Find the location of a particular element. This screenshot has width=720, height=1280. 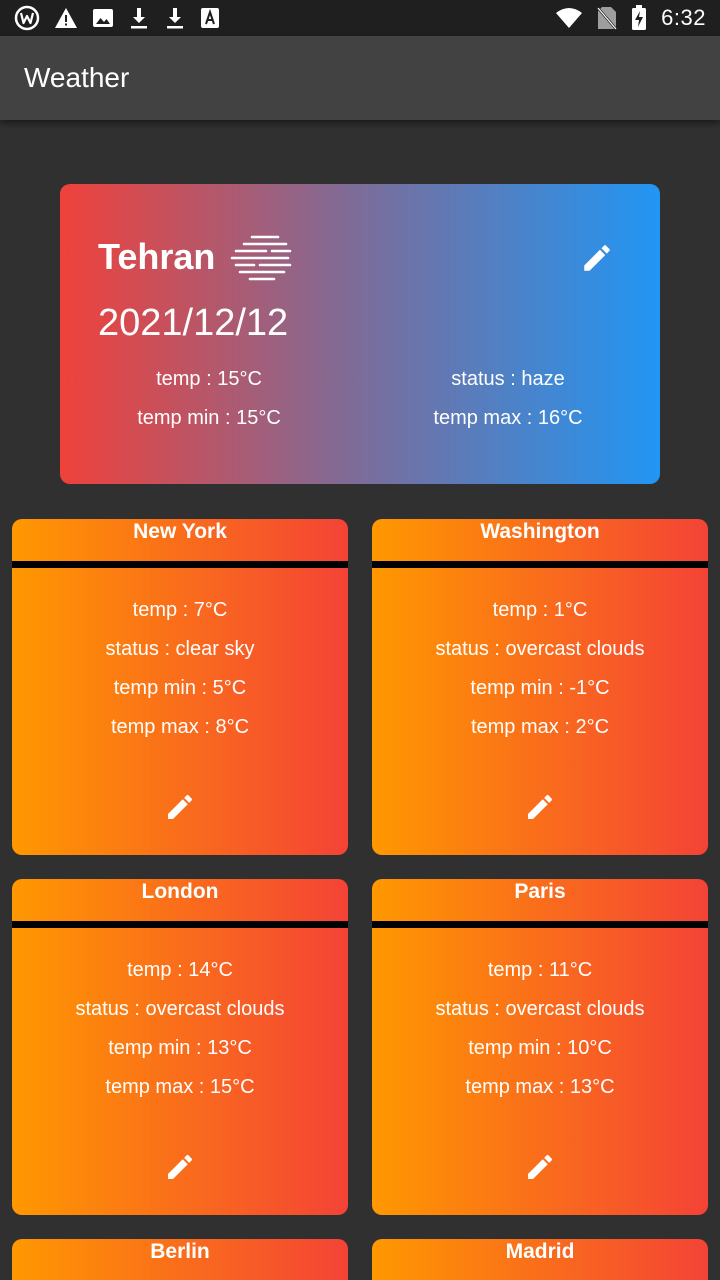

city-temp-min: temp min : 13°C is located at coordinates (180, 1048).